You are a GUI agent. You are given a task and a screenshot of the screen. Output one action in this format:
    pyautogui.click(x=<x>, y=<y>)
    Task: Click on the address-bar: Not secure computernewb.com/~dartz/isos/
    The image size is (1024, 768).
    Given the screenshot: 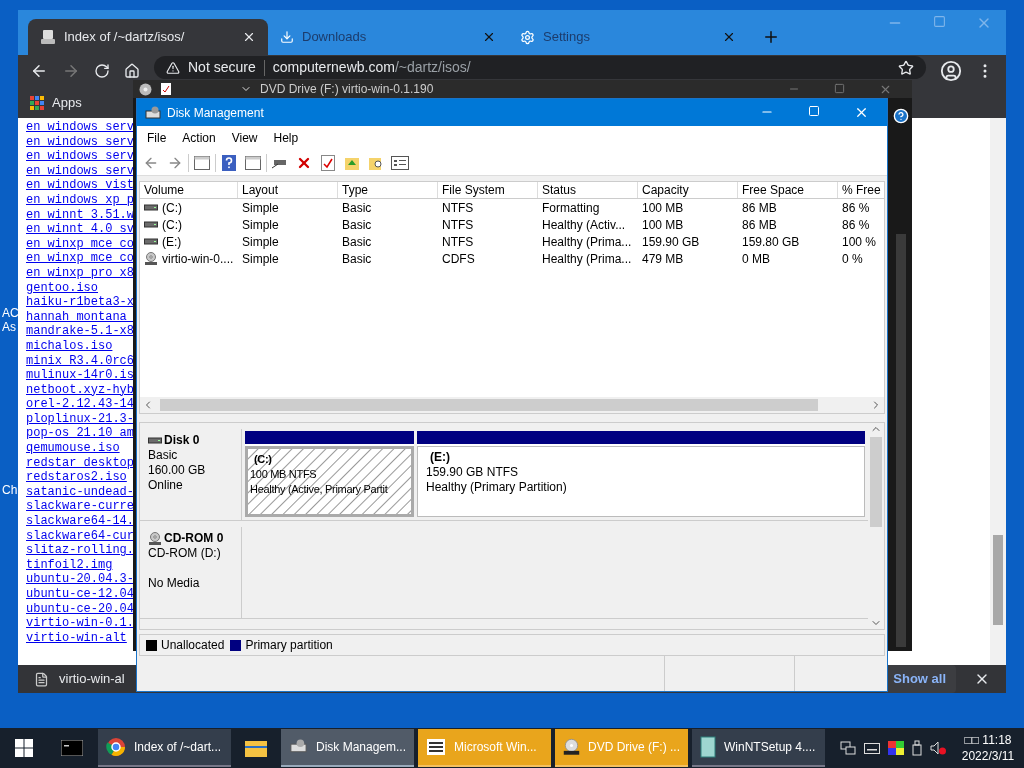 What is the action you would take?
    pyautogui.click(x=540, y=67)
    